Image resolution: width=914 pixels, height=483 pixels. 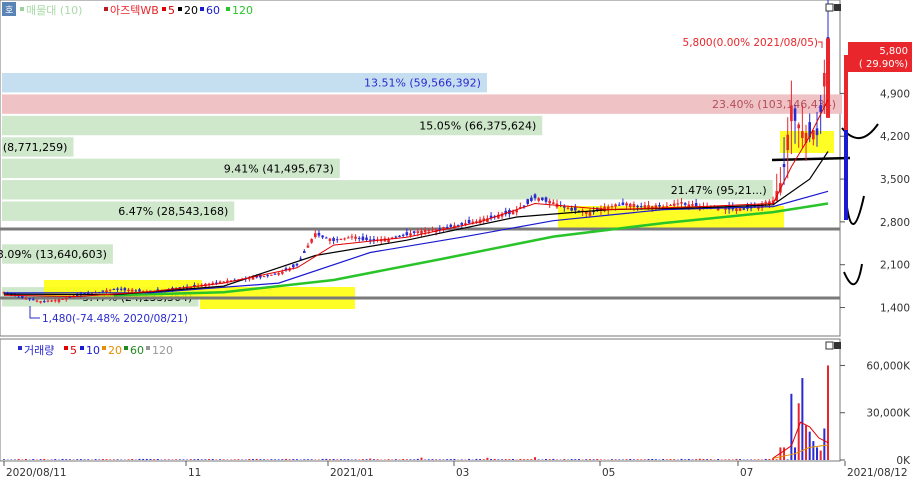 I want to click on legend-ma5: 5, so click(x=171, y=10).